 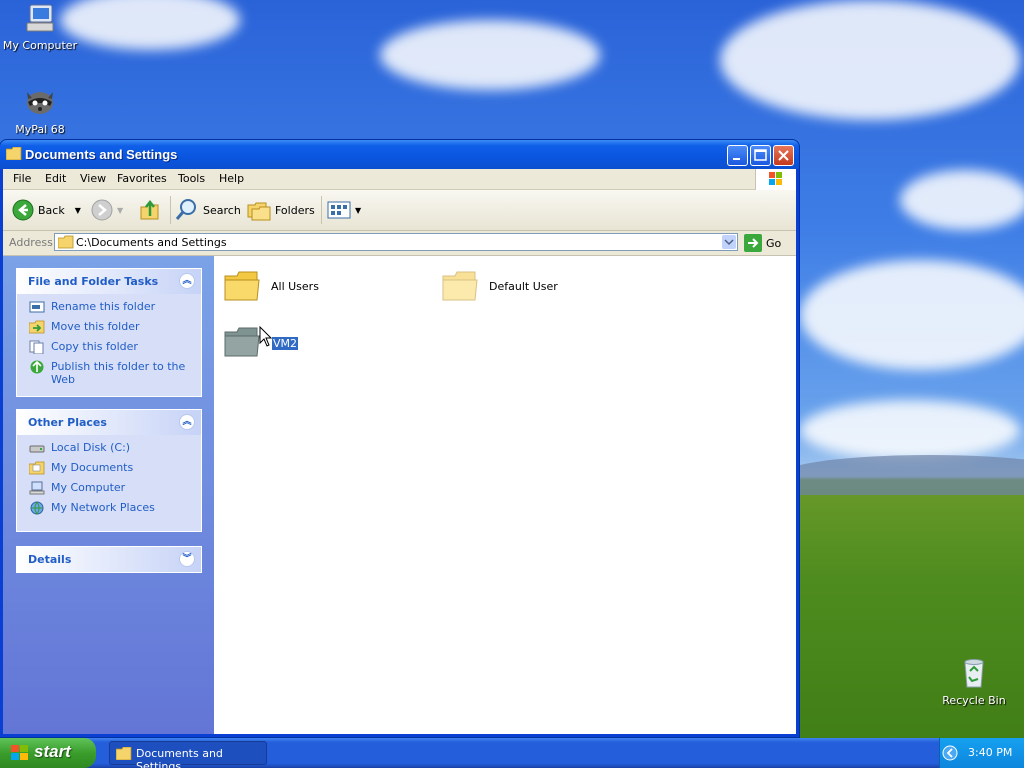 I want to click on folders-icon, so click(x=259, y=211).